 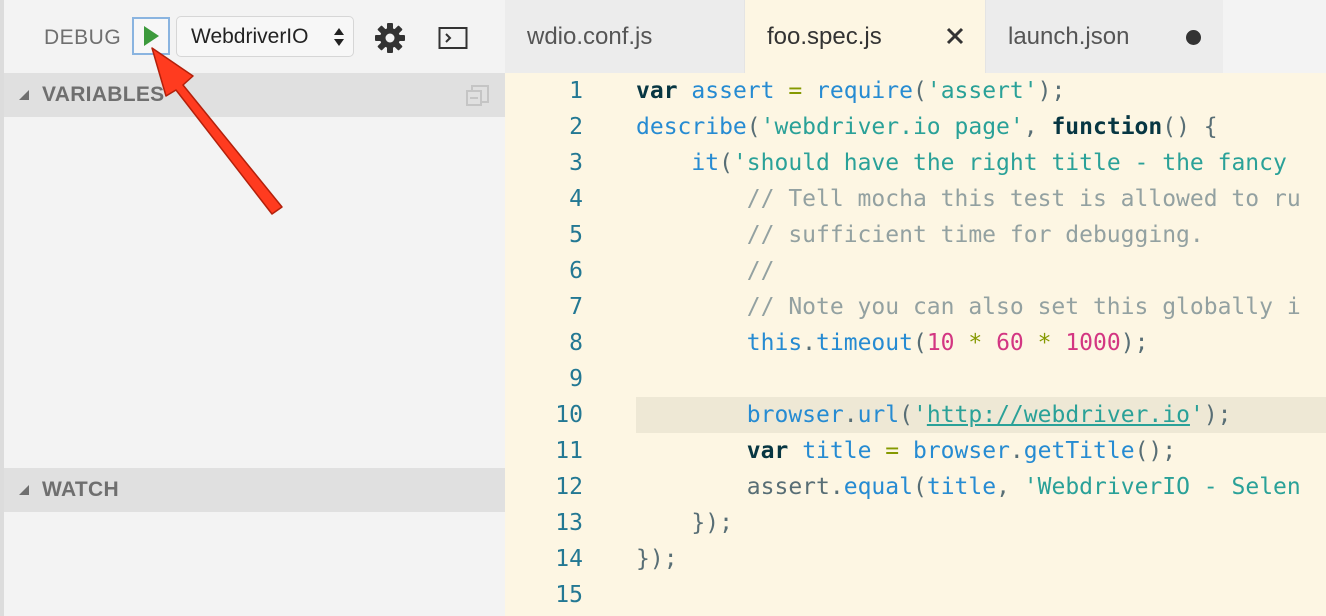 What do you see at coordinates (576, 199) in the screenshot?
I see `line-number: 4` at bounding box center [576, 199].